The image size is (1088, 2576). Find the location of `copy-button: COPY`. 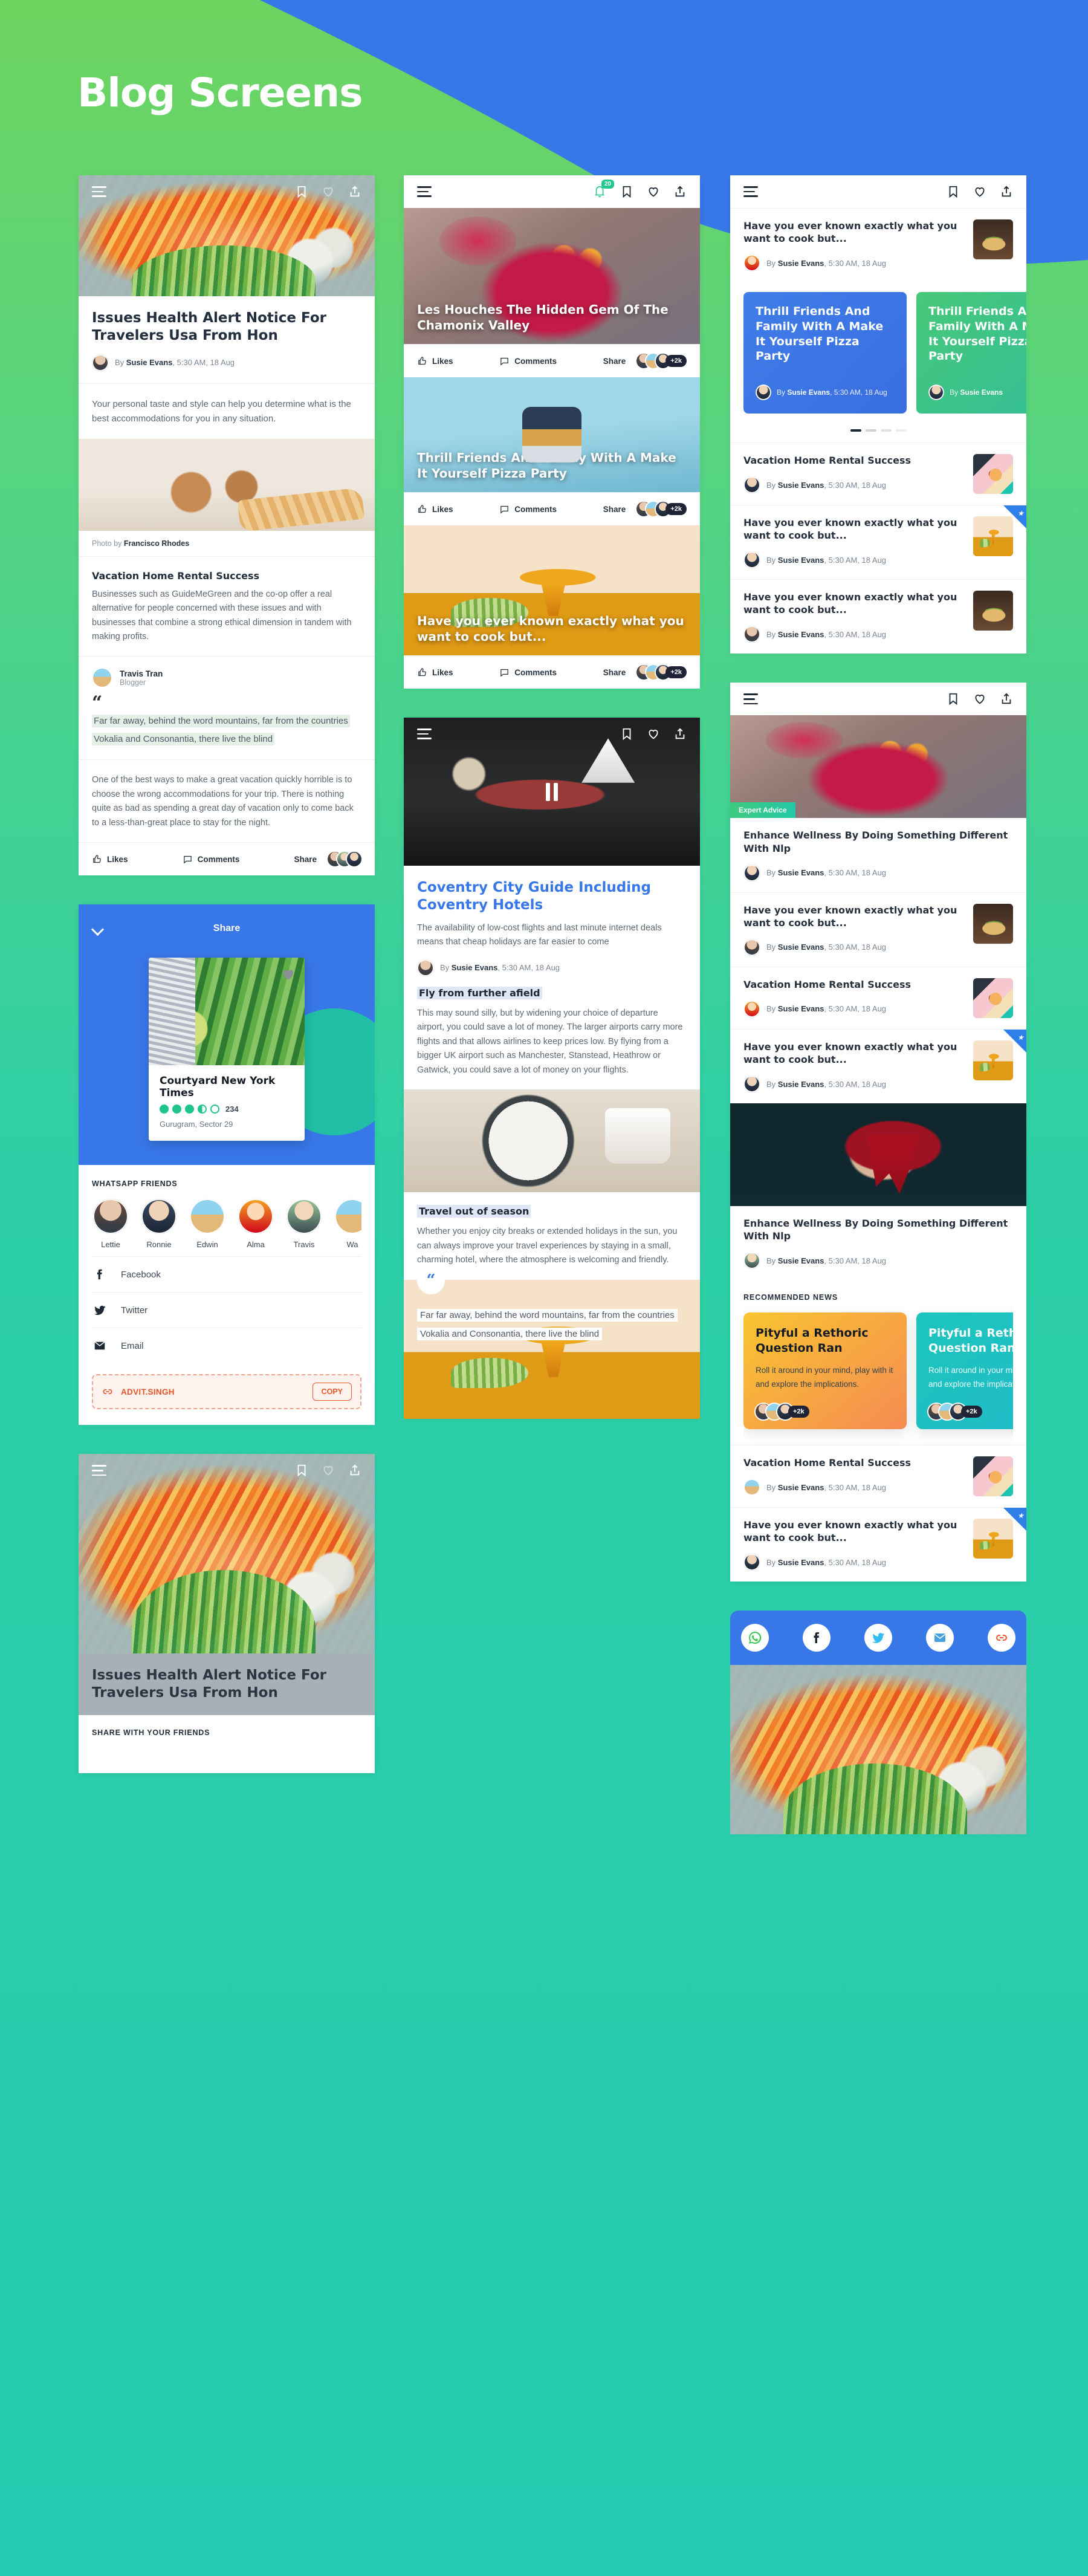

copy-button: COPY is located at coordinates (332, 1392).